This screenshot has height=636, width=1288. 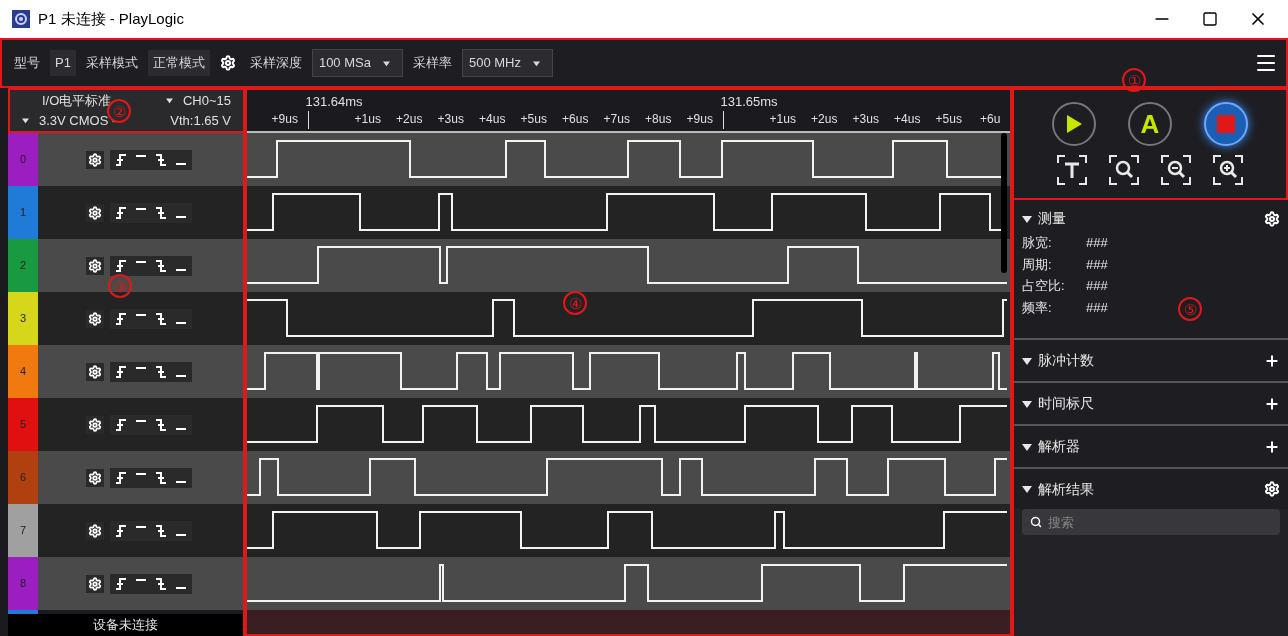 I want to click on toolbar-select: 500 MHz, so click(x=507, y=63).